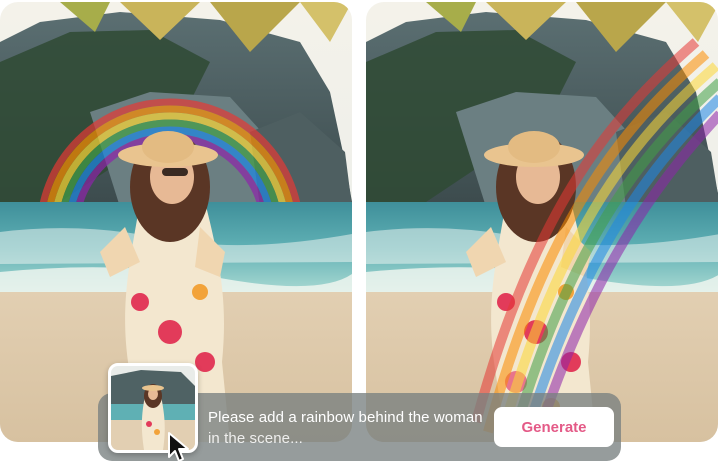 This screenshot has height=468, width=720. Describe the element at coordinates (345, 417) in the screenshot. I see `prompt-line-1: Please add a rainbow behind the woman` at that location.